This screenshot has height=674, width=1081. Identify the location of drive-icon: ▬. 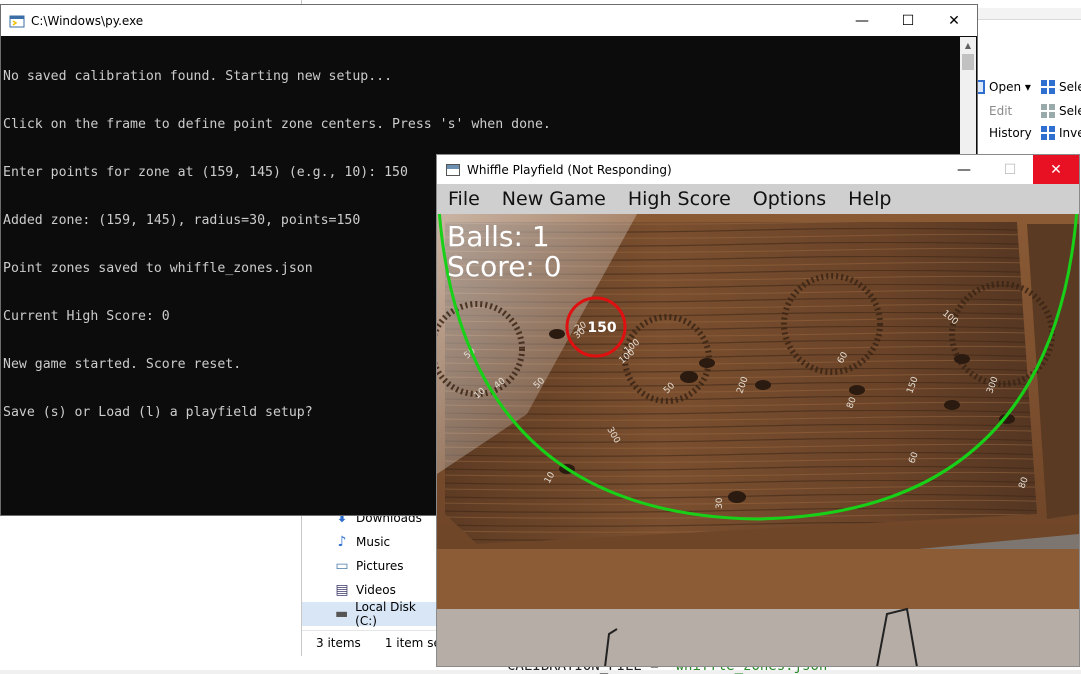
(341, 614).